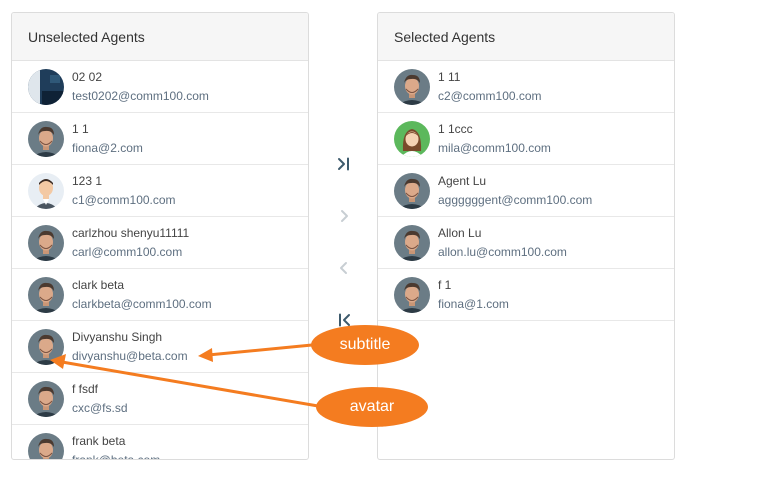 The image size is (759, 477). I want to click on agent-info: Agent Lu aggggggent@comm100.com, so click(515, 191).